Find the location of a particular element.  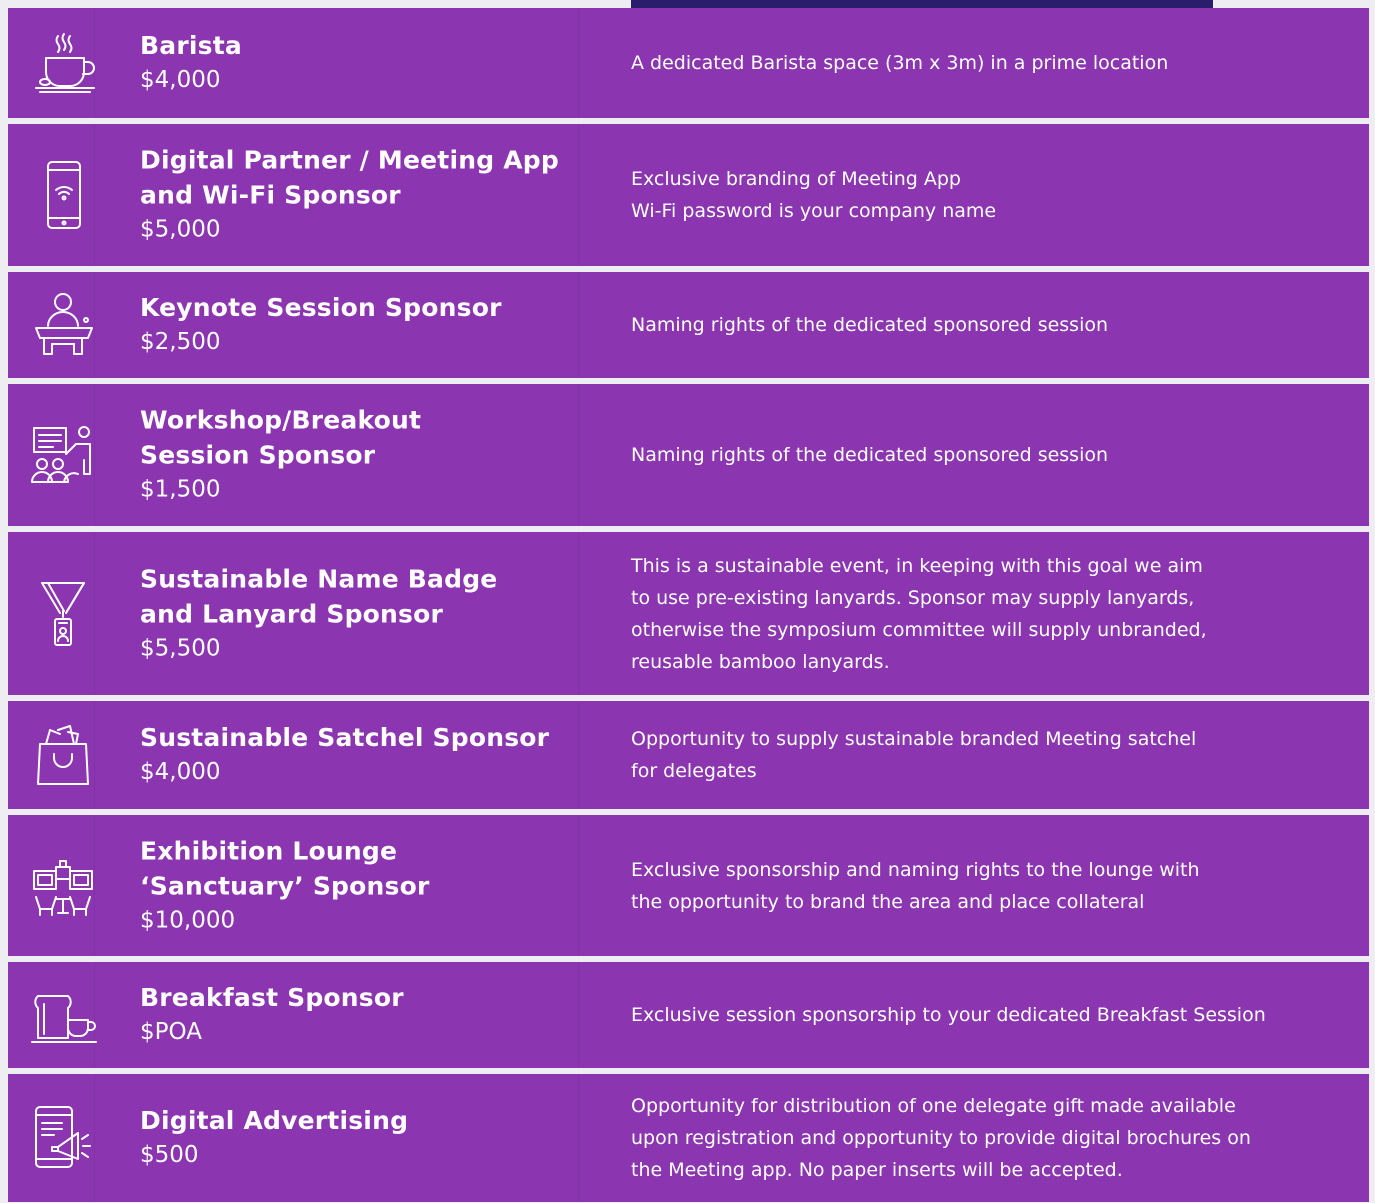

description-line: Wi-Fi password is your company name is located at coordinates (814, 211).